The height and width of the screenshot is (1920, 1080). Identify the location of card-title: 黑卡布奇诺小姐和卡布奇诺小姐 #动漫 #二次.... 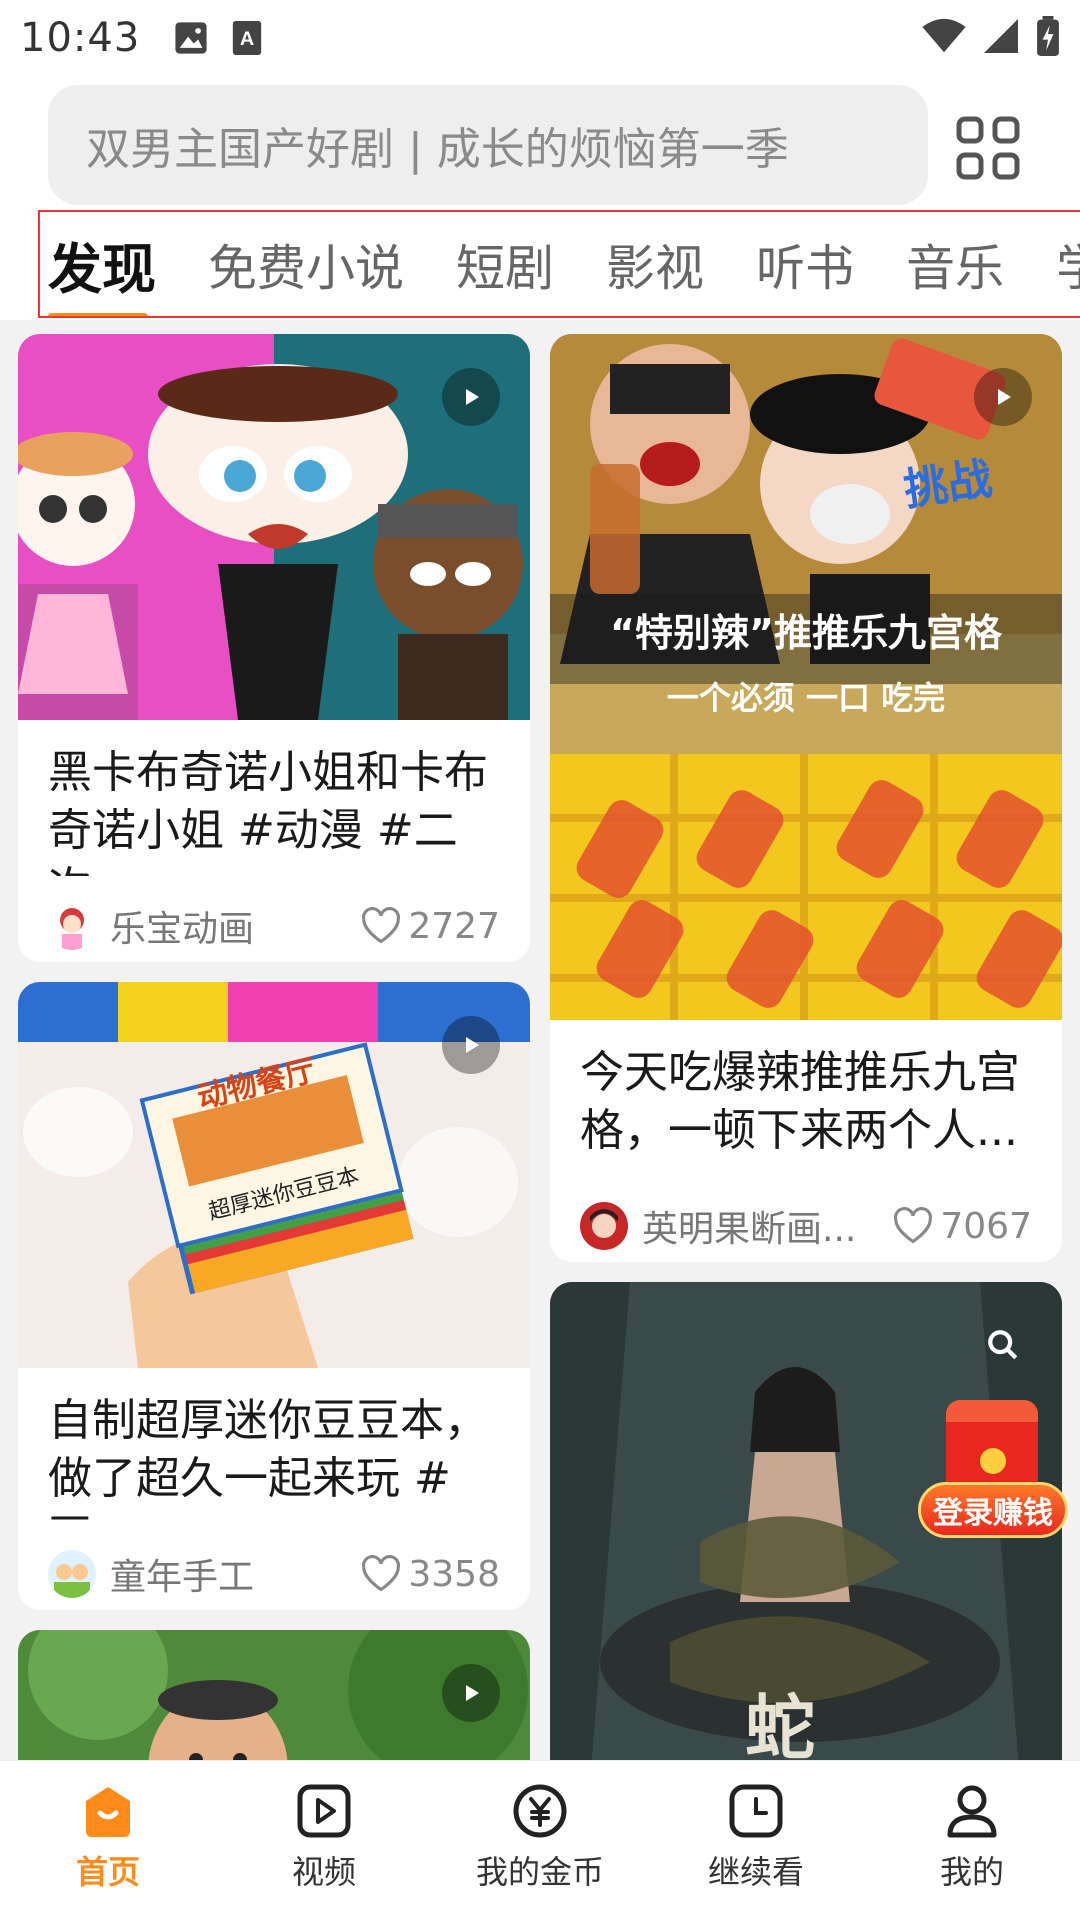
(268, 811).